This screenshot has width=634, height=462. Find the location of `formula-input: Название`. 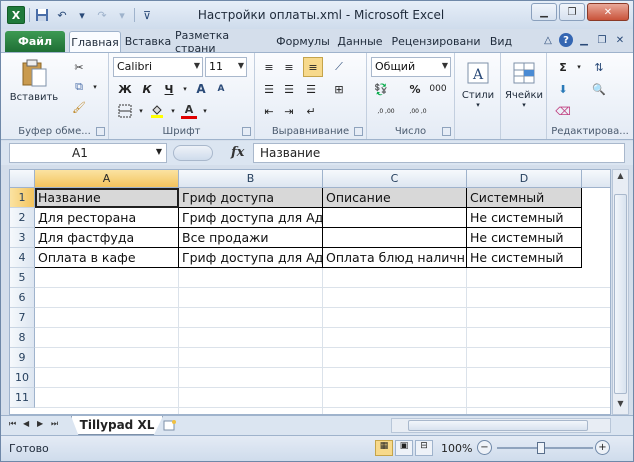

formula-input: Название is located at coordinates (439, 153).